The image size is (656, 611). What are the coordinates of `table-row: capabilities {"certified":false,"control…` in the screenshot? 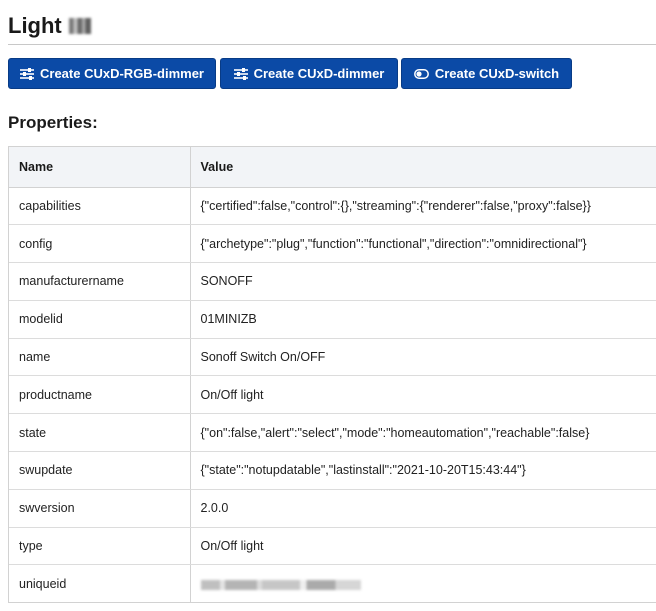 It's located at (332, 206).